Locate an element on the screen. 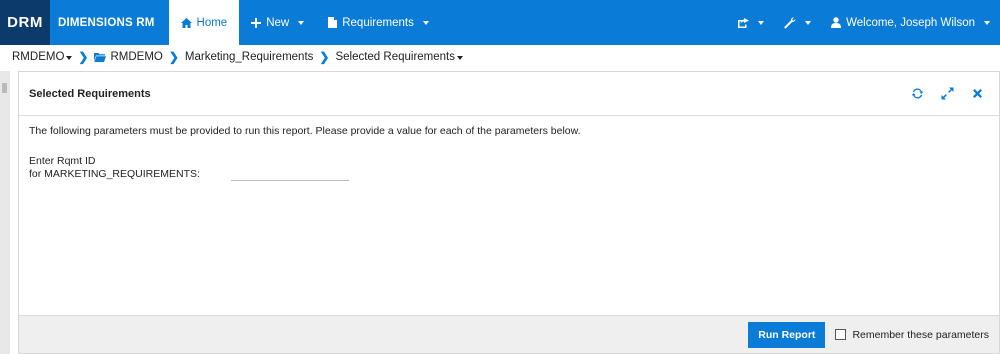  rqmt-id-input is located at coordinates (290, 174).